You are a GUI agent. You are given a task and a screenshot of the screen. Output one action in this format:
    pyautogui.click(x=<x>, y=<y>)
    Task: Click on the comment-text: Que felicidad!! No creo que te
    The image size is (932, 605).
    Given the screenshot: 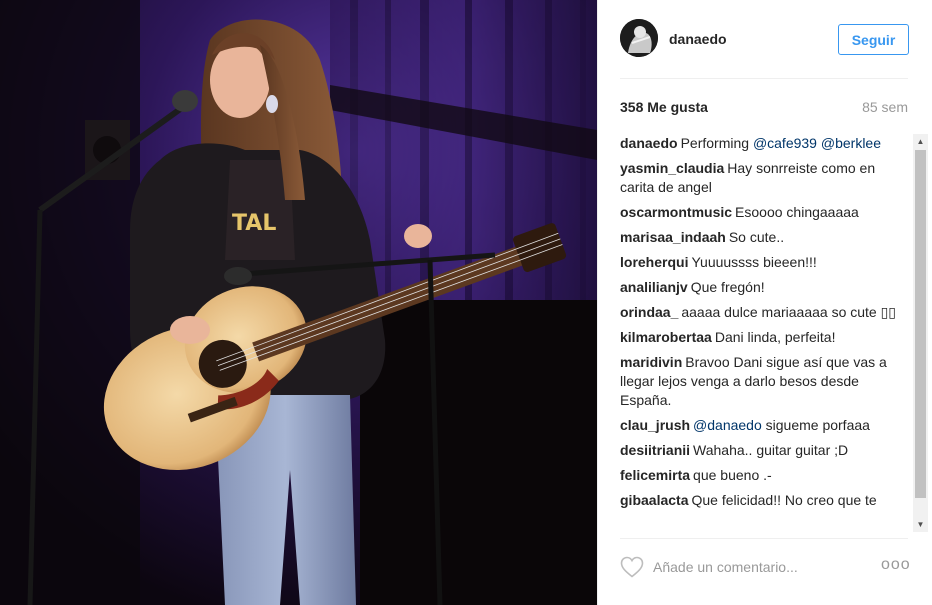 What is the action you would take?
    pyautogui.click(x=784, y=500)
    